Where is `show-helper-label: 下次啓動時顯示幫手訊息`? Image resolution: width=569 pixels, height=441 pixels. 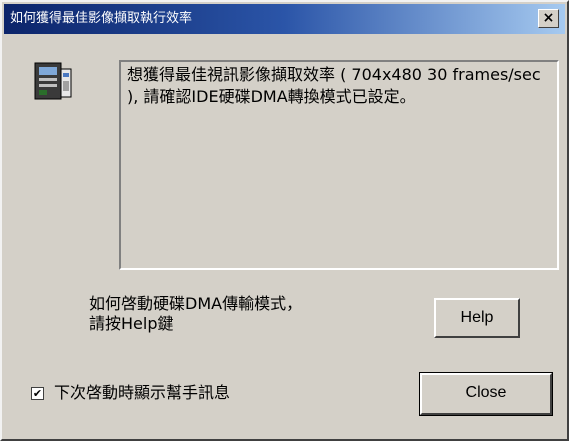
show-helper-label: 下次啓動時顯示幫手訊息 is located at coordinates (142, 393).